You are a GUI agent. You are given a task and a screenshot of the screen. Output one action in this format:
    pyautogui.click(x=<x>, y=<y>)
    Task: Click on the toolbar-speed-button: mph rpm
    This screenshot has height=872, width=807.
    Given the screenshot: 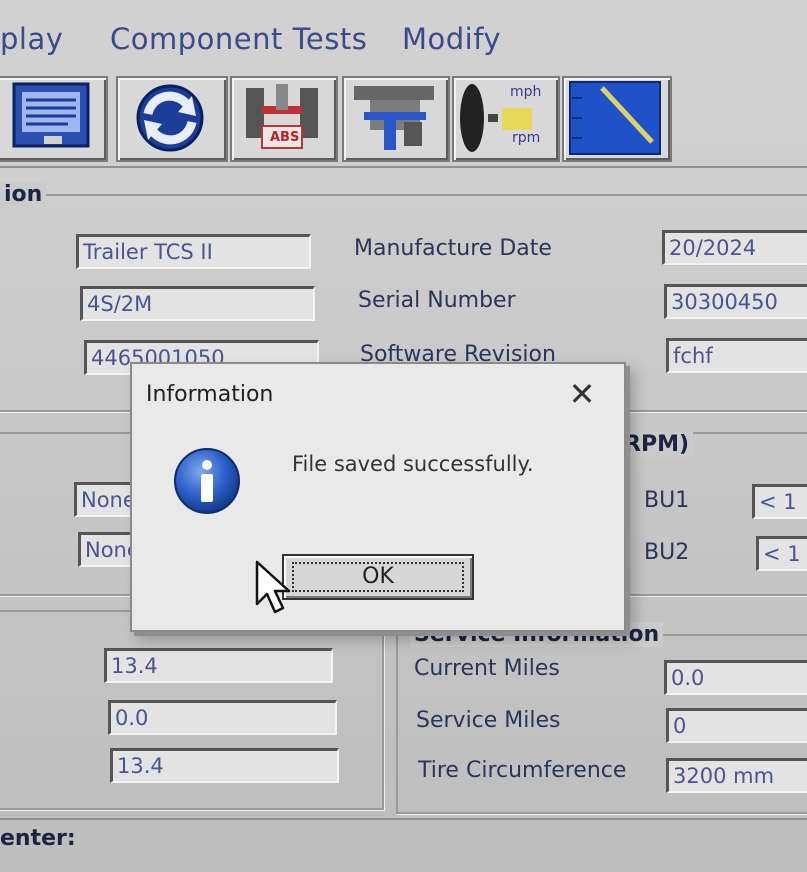 What is the action you would take?
    pyautogui.click(x=506, y=119)
    